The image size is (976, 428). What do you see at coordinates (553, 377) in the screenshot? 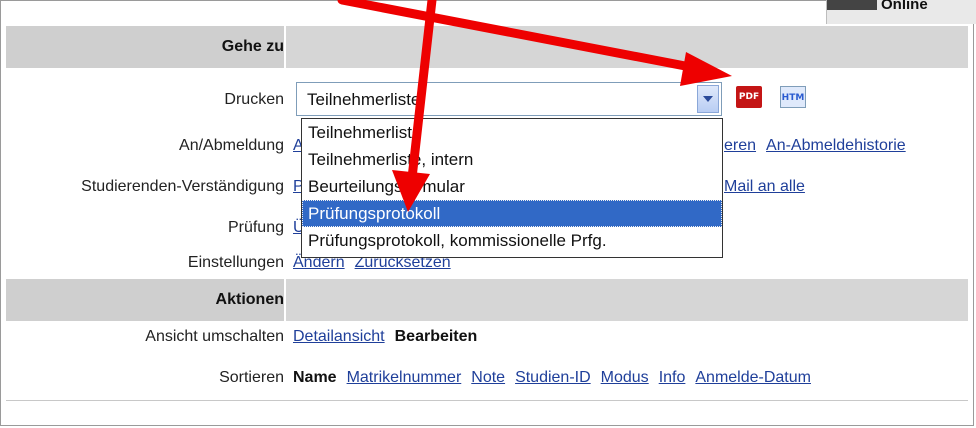
I see `sort-link-studien-id: Studien-ID` at bounding box center [553, 377].